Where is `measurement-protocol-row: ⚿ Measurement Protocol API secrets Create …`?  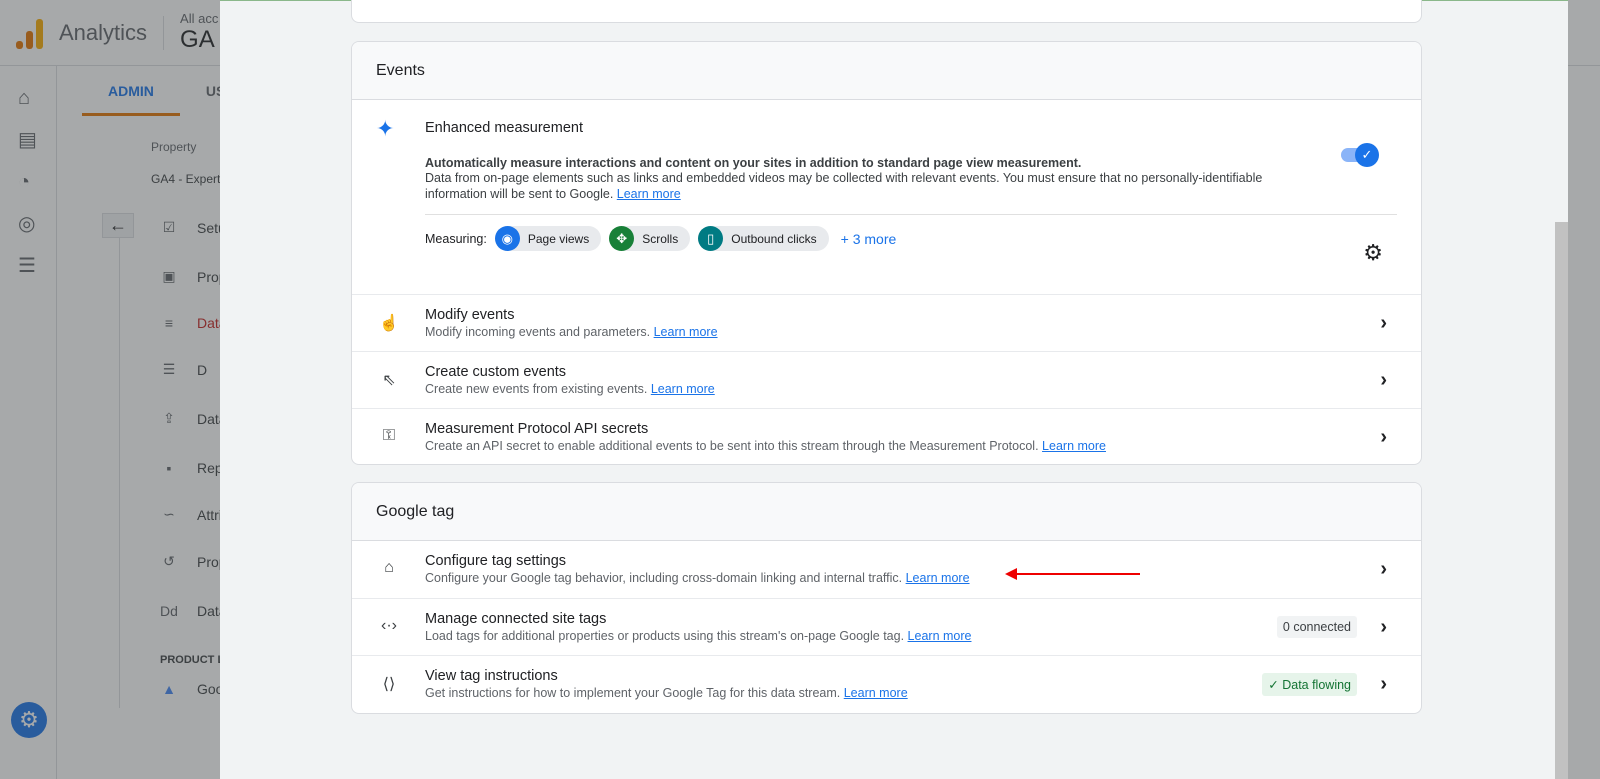
measurement-protocol-row: ⚿ Measurement Protocol API secrets Create … is located at coordinates (886, 436).